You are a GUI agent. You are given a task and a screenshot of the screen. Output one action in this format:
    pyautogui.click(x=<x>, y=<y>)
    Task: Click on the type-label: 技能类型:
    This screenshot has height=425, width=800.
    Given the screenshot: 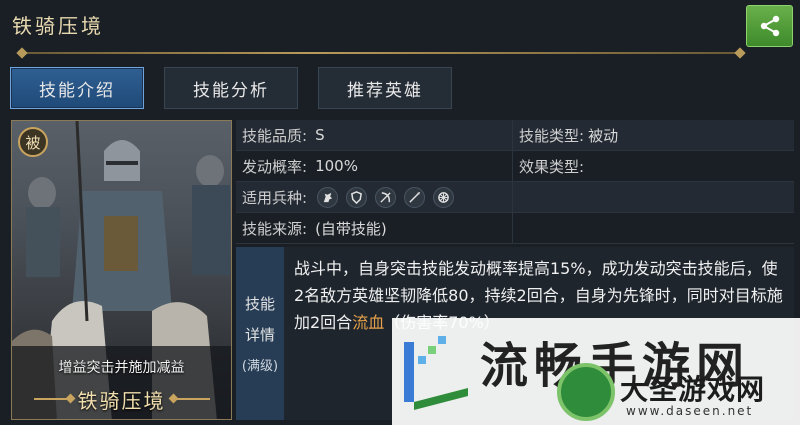 What is the action you would take?
    pyautogui.click(x=552, y=135)
    